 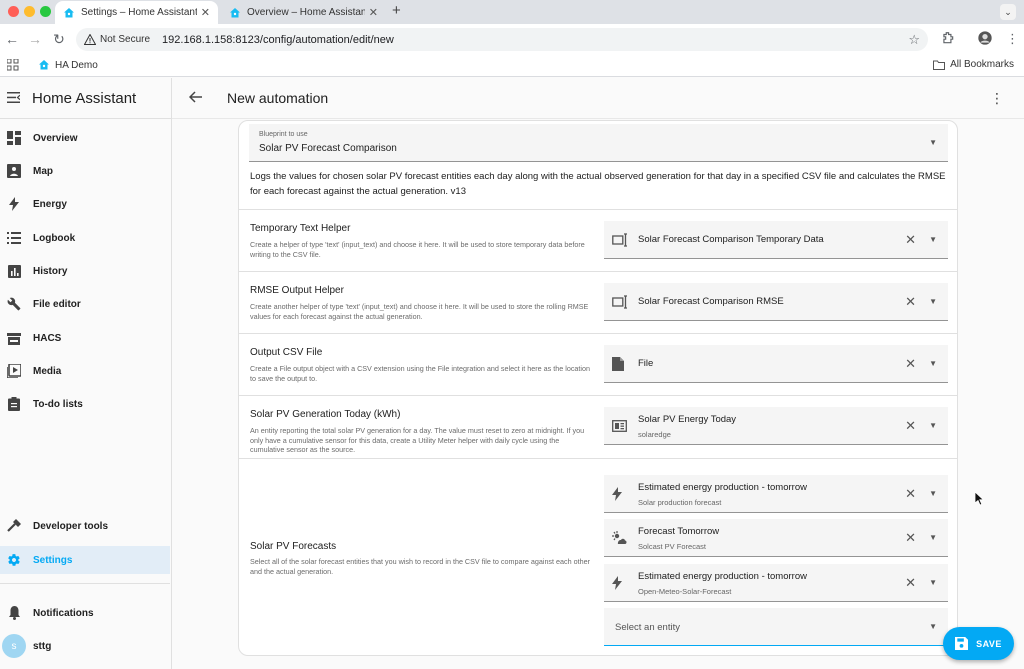 I want to click on entity-name: Estimated energy production - tomorrow, so click(x=722, y=576).